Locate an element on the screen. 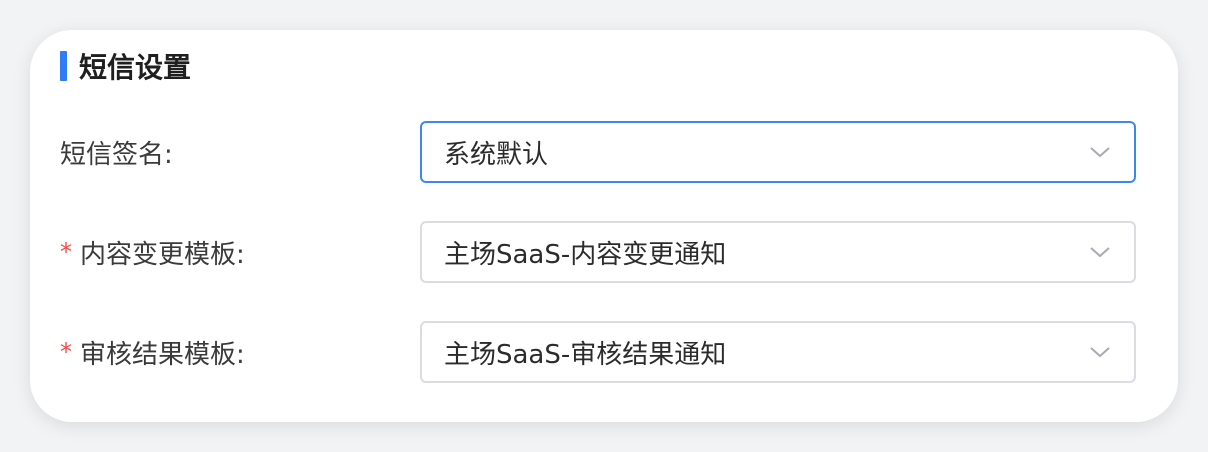  review-result-template-label-text: 审核结果模板: is located at coordinates (162, 354).